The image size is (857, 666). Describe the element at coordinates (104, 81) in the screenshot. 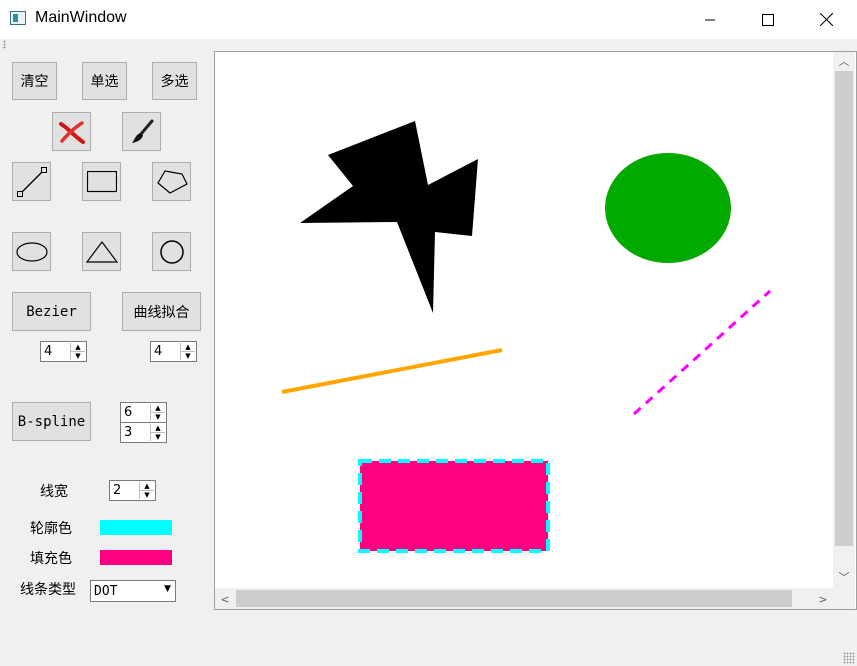

I see `single-select-button: 单选` at that location.